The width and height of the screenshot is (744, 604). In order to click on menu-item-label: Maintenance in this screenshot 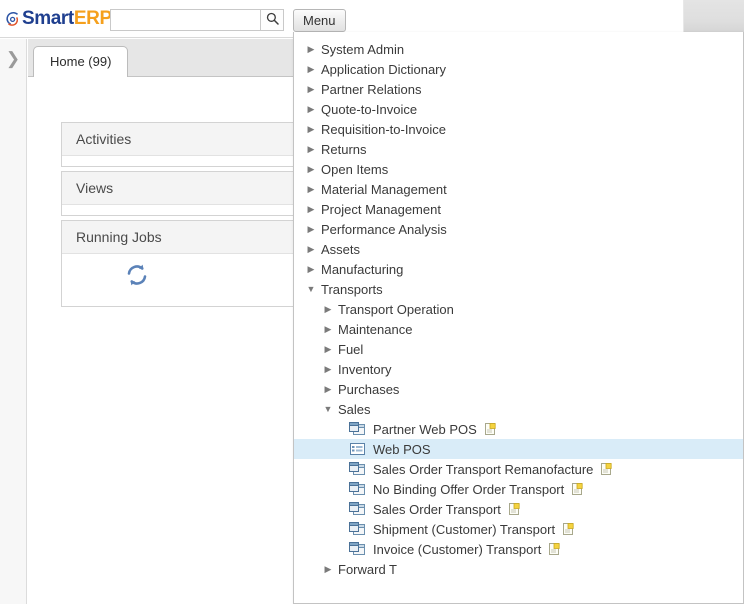, I will do `click(375, 329)`.